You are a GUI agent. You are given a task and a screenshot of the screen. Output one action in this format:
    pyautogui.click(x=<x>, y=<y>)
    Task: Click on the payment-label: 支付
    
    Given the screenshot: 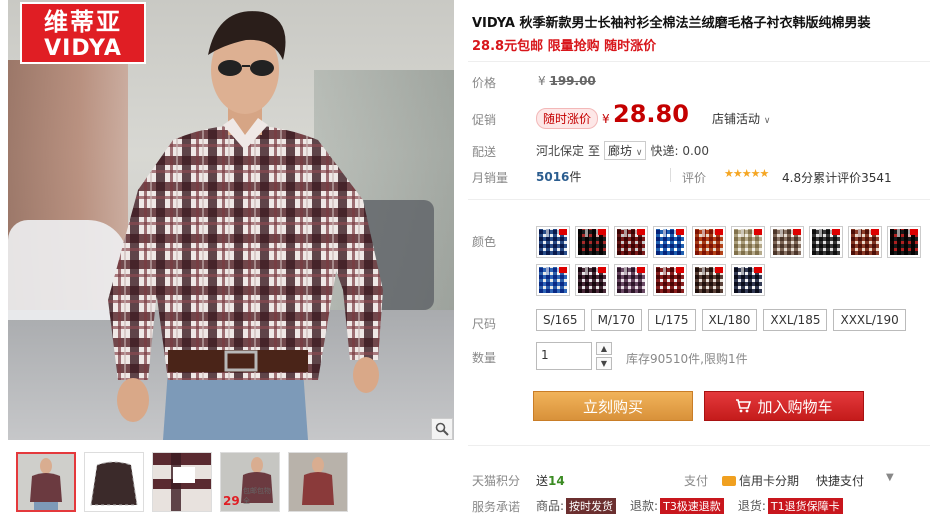 What is the action you would take?
    pyautogui.click(x=696, y=481)
    